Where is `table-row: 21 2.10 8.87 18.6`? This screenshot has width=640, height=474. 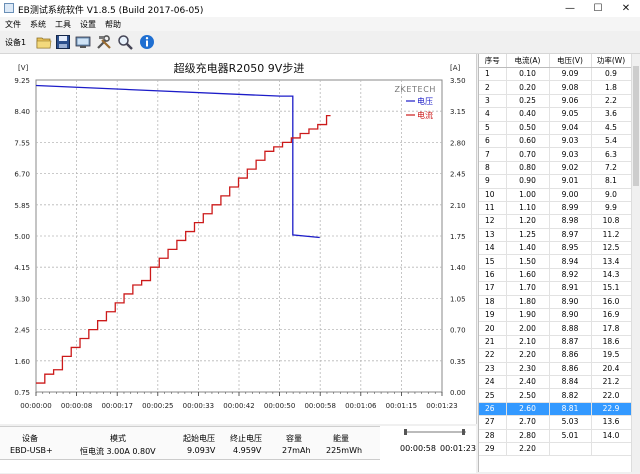
table-row: 21 2.10 8.87 18.6 is located at coordinates (555, 342).